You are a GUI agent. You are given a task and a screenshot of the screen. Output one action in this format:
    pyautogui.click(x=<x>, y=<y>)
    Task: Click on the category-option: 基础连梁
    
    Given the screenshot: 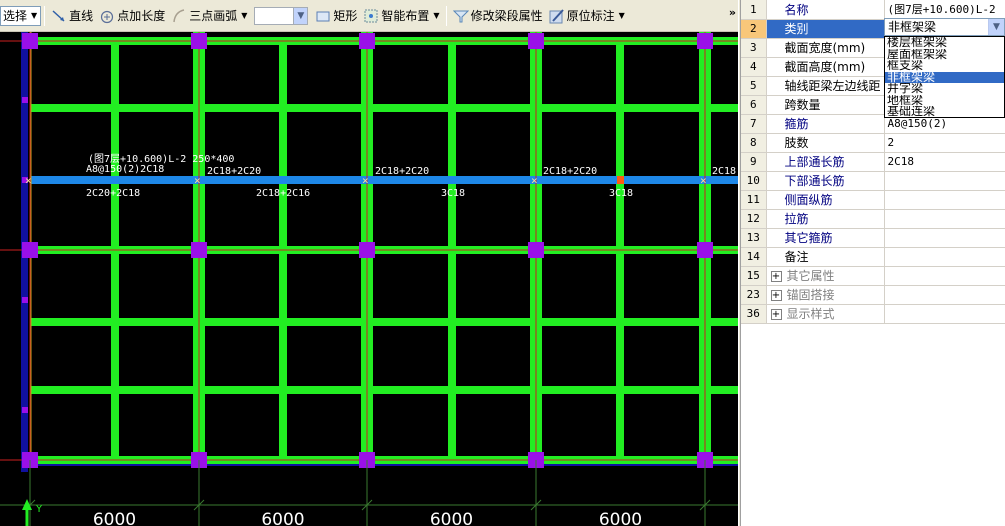 What is the action you would take?
    pyautogui.click(x=944, y=112)
    